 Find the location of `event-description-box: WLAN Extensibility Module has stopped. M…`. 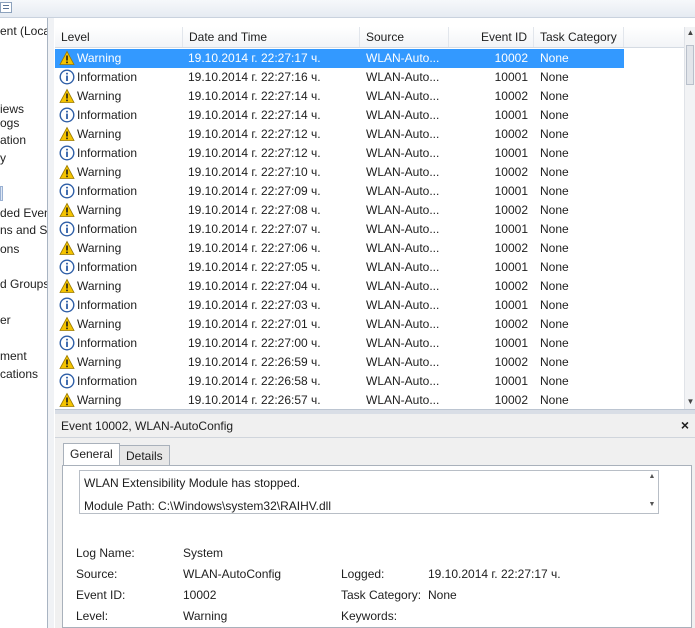

event-description-box: WLAN Extensibility Module has stopped. M… is located at coordinates (369, 492).